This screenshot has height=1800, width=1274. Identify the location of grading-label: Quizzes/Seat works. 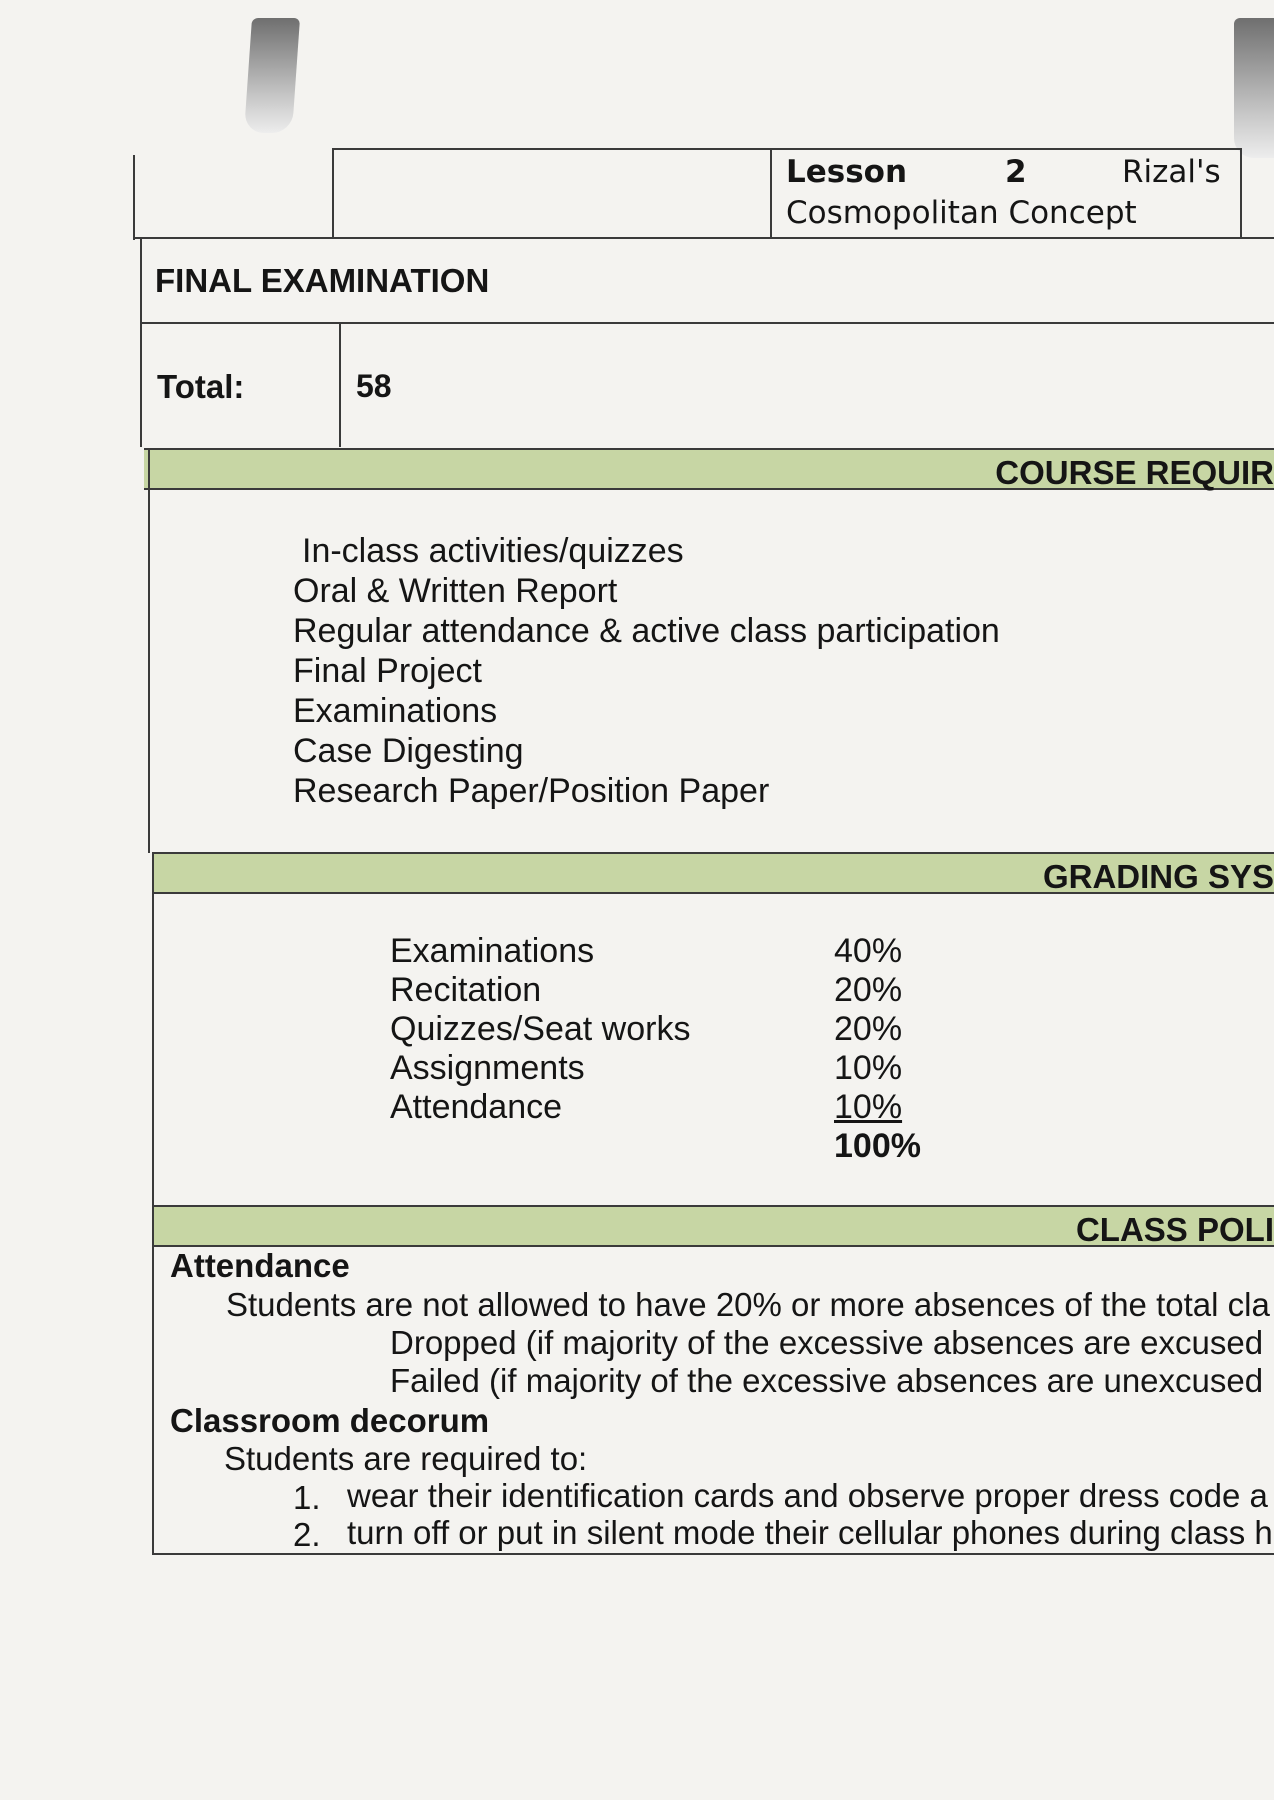
(540, 1029).